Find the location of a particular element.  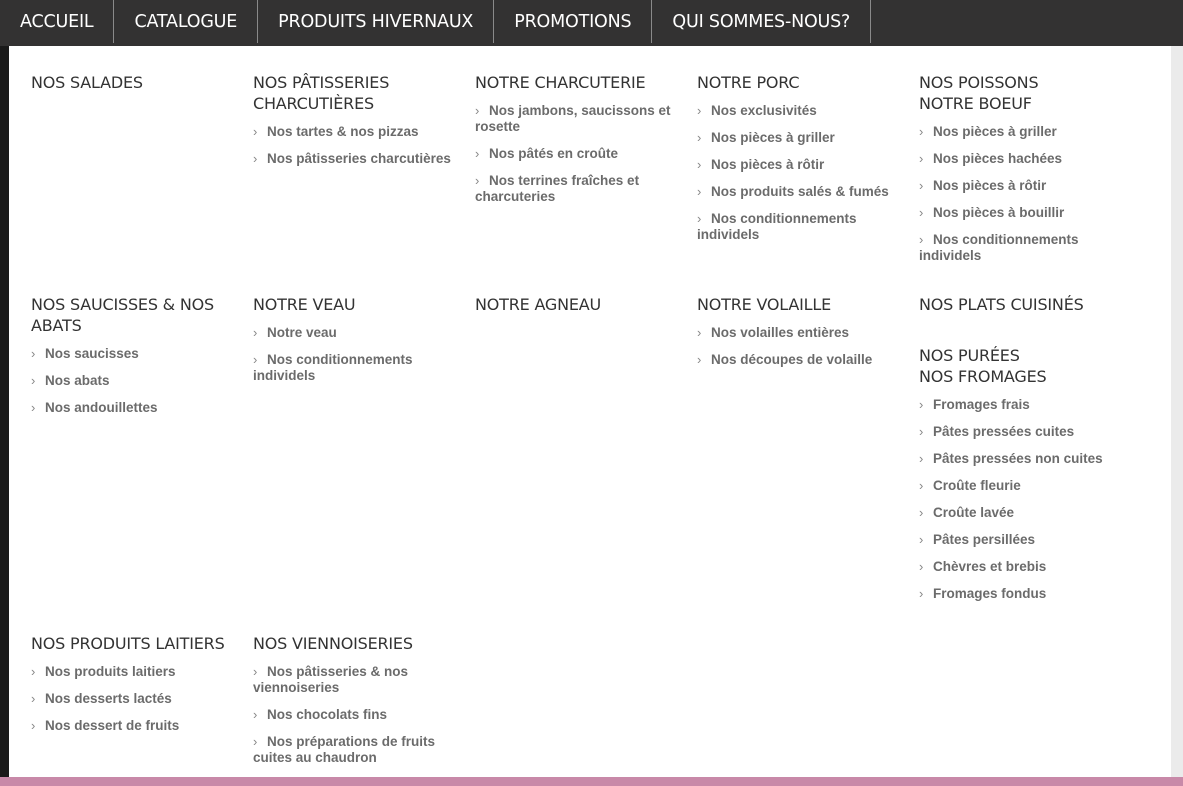

menu-link-label: Nos volailles entières is located at coordinates (780, 332).